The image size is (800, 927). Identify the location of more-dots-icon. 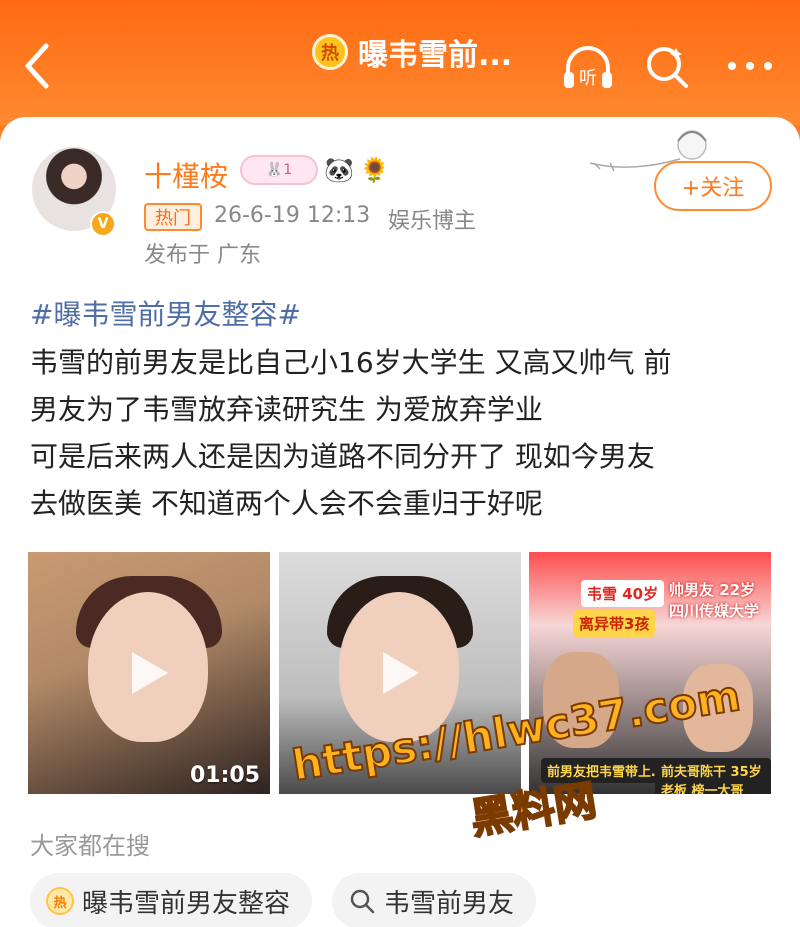
(750, 66).